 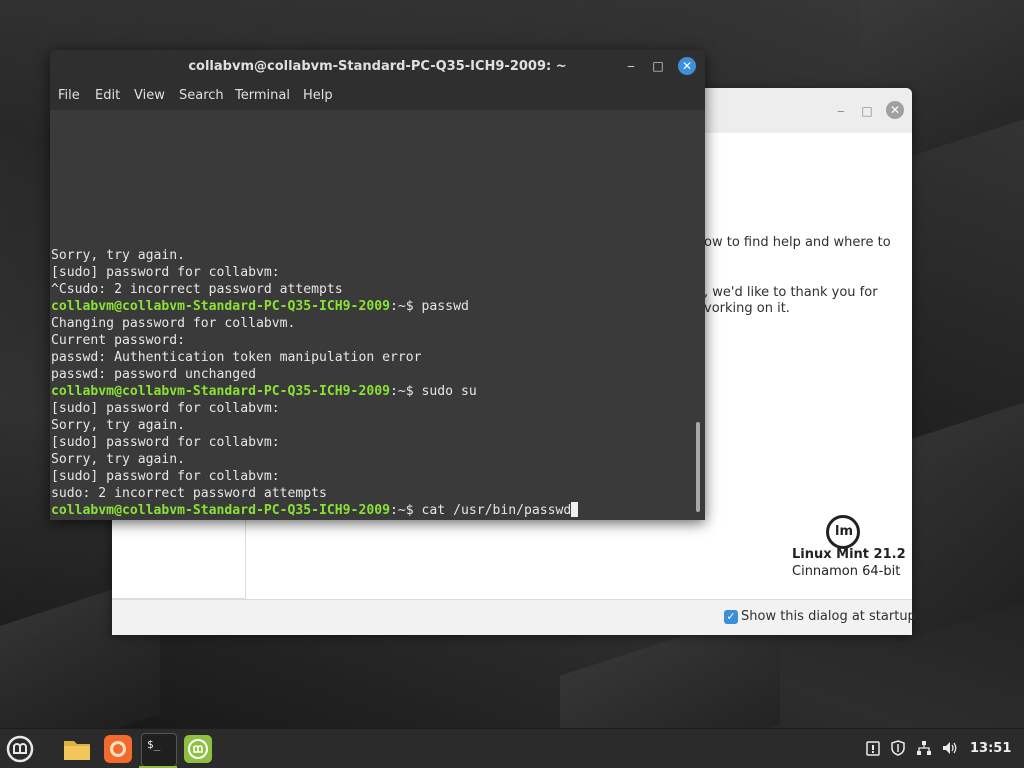 What do you see at coordinates (514, 617) in the screenshot?
I see `welcome-footer: ✓ Show this dialog at startup` at bounding box center [514, 617].